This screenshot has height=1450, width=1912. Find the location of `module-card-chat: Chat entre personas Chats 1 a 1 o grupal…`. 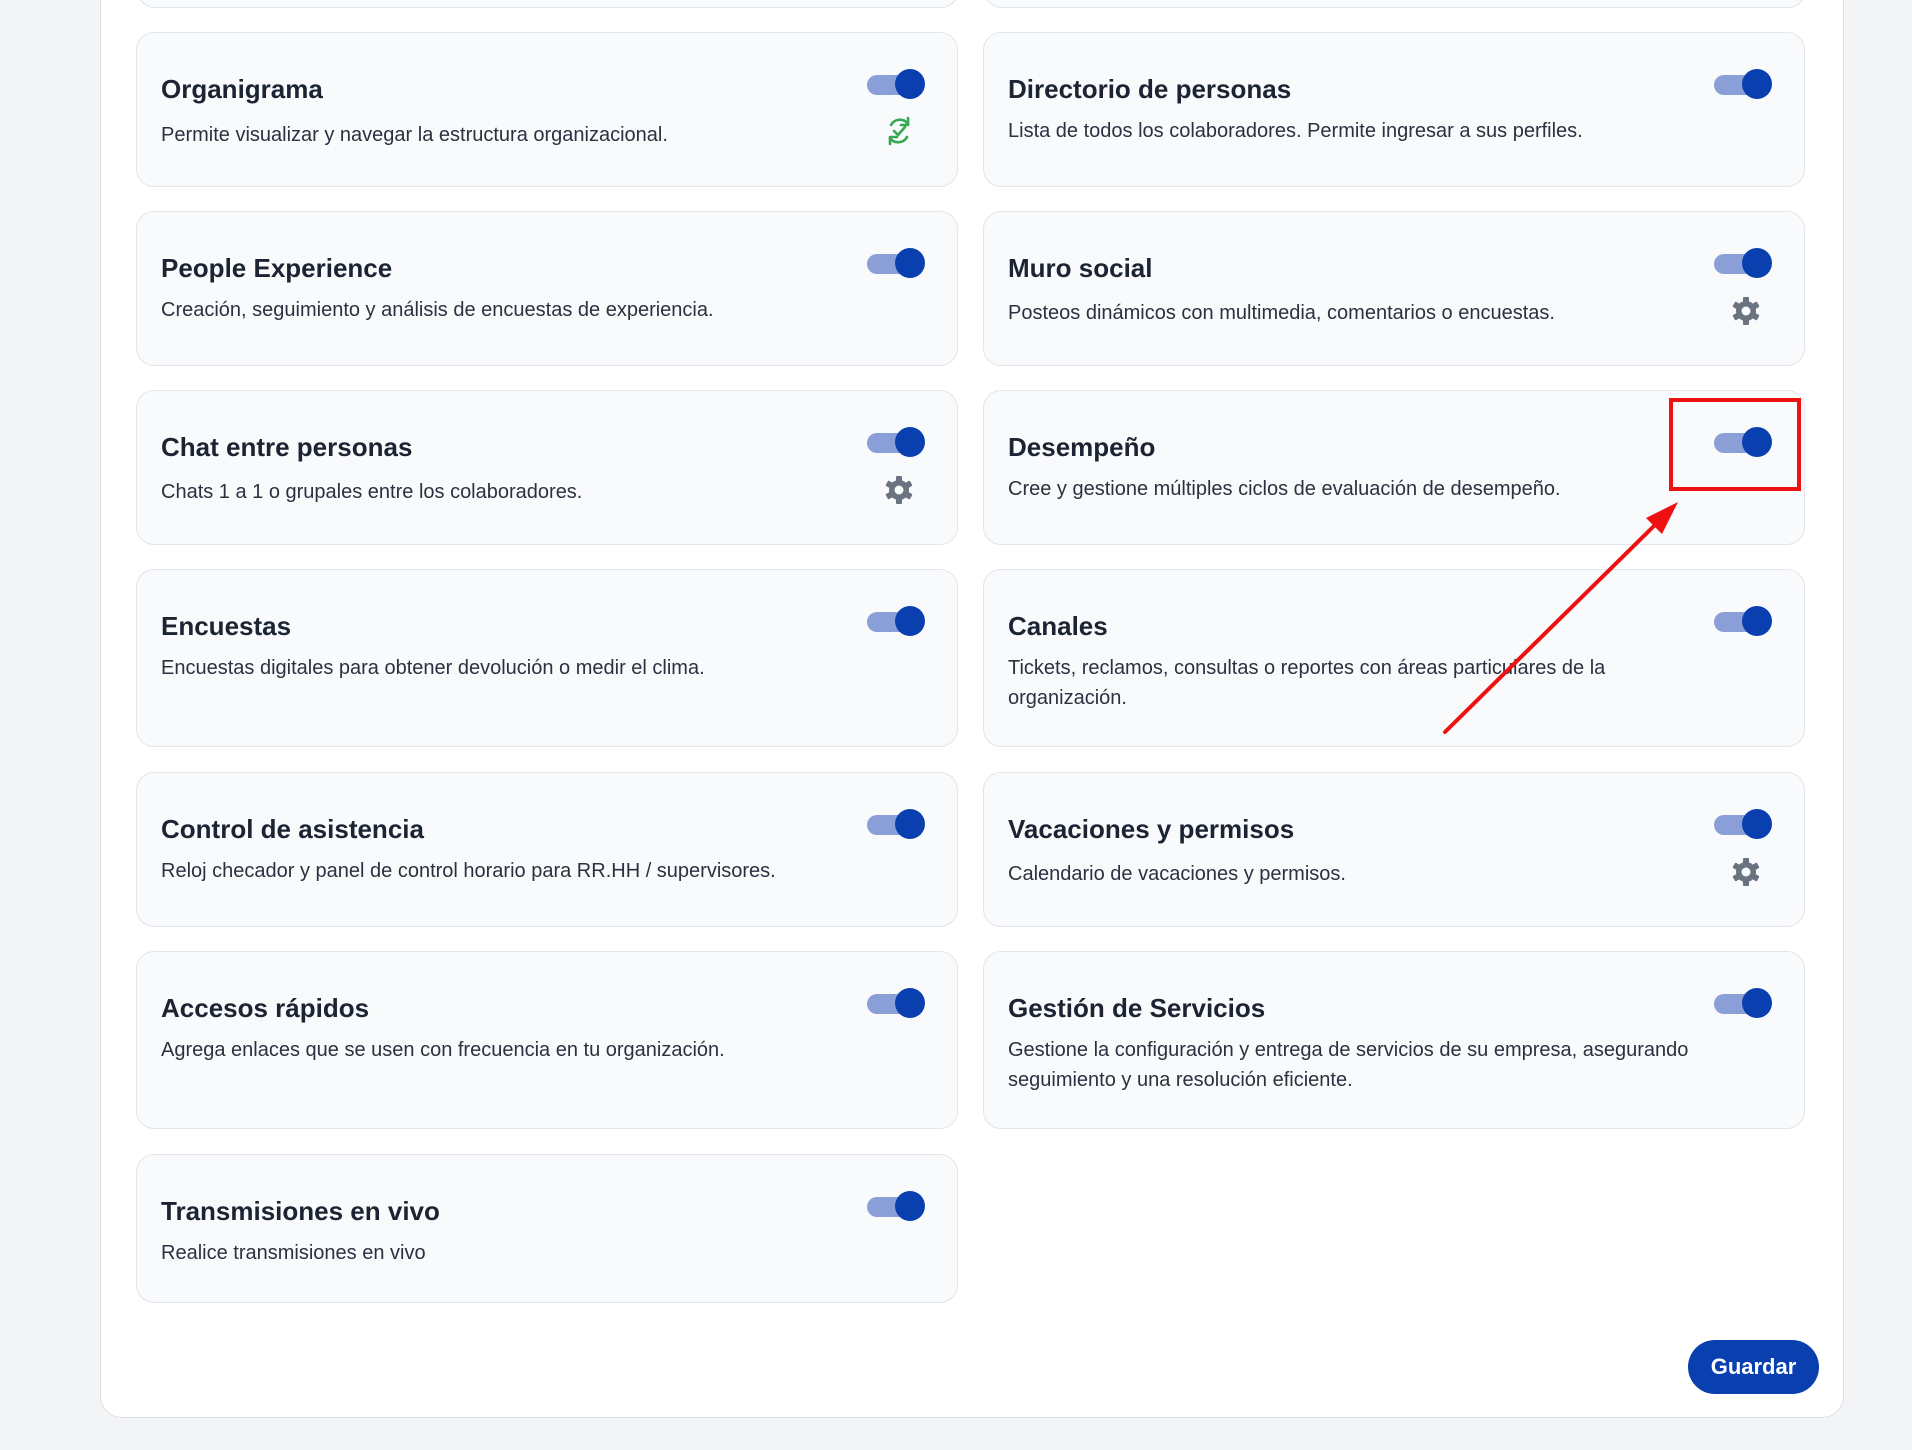

module-card-chat: Chat entre personas Chats 1 a 1 o grupal… is located at coordinates (547, 467).